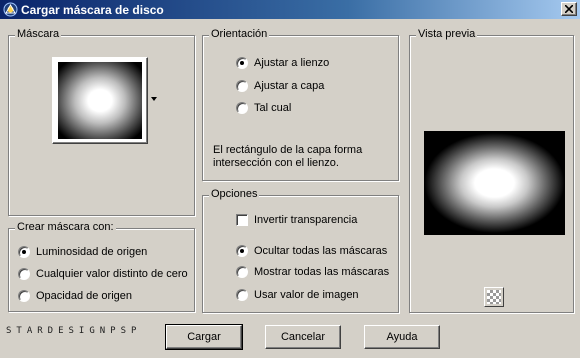 This screenshot has height=358, width=580. Describe the element at coordinates (92, 10) in the screenshot. I see `window-title: Cargar máscara de disco` at that location.